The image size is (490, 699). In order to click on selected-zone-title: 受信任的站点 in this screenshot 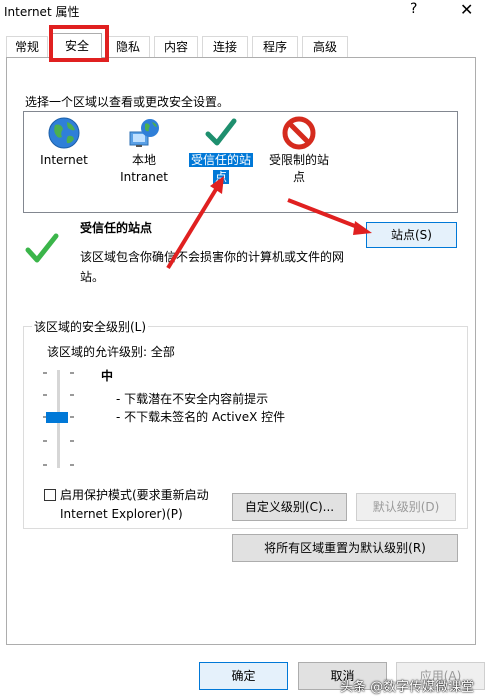, I will do `click(116, 228)`.